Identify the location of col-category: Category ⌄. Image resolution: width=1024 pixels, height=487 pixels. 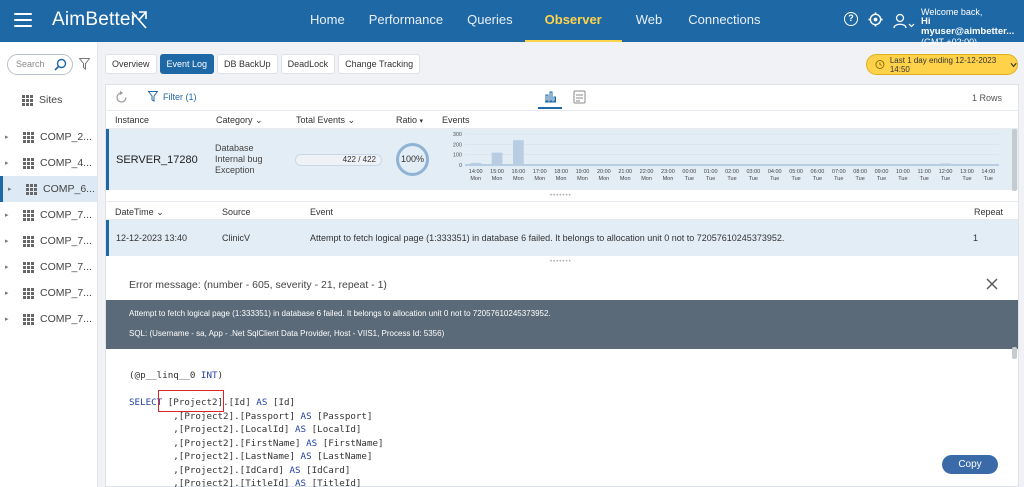
(239, 120).